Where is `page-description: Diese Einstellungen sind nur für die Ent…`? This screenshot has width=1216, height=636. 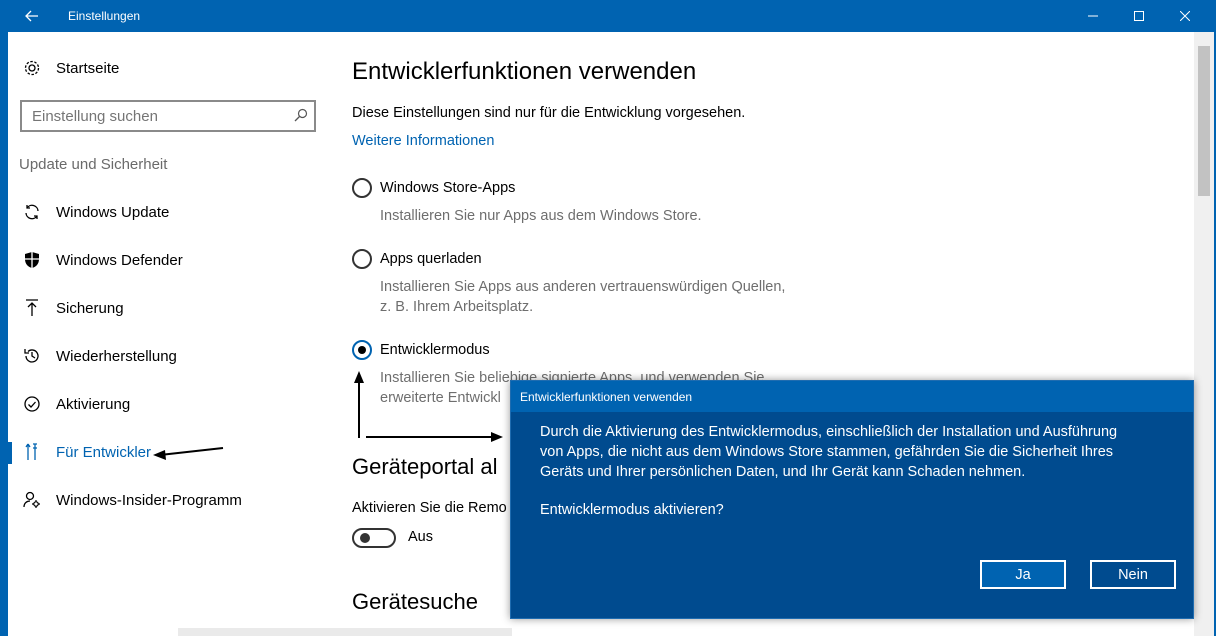 page-description: Diese Einstellungen sind nur für die Ent… is located at coordinates (549, 113).